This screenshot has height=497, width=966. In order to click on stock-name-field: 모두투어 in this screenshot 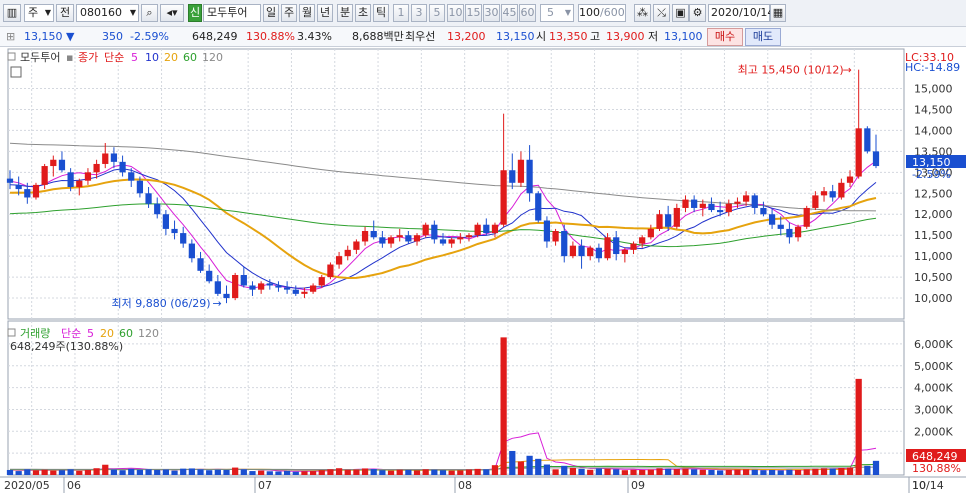, I will do `click(232, 13)`.